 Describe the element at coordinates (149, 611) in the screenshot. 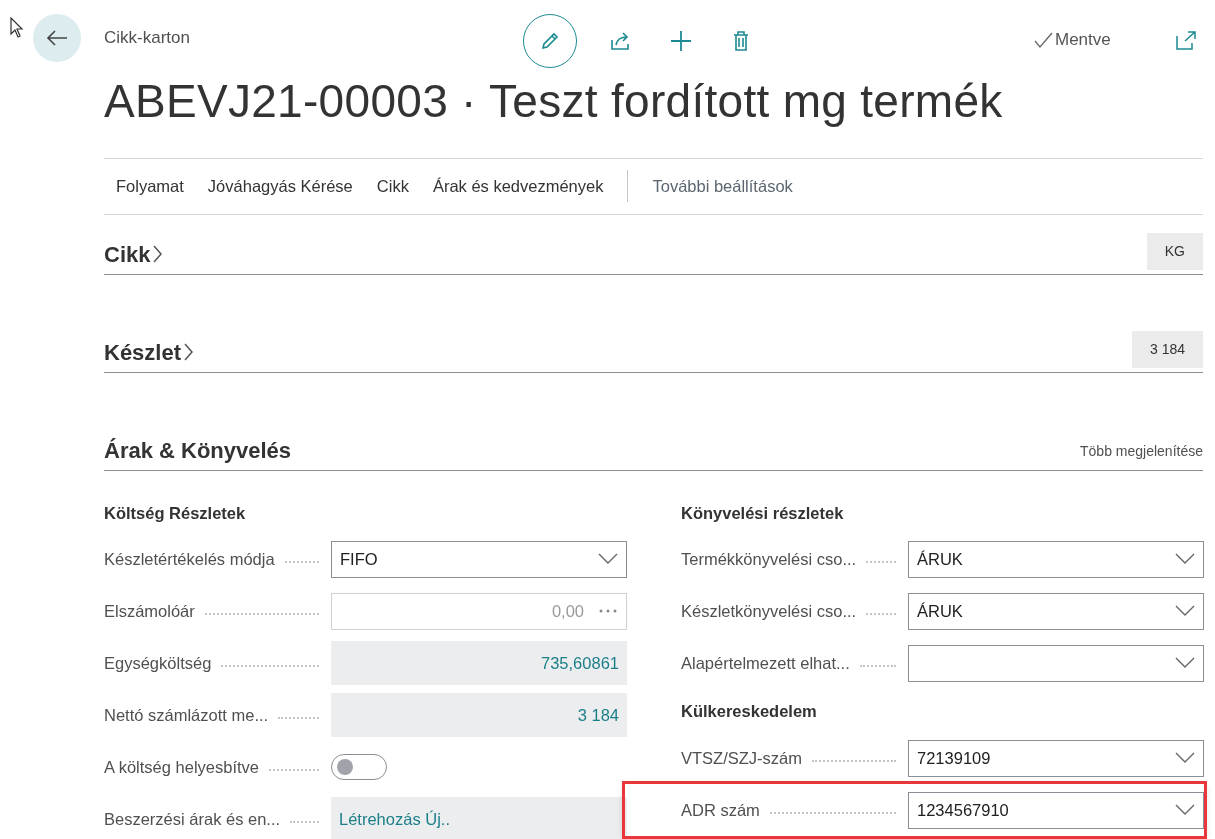

I see `field-label: Elszámolóár` at that location.